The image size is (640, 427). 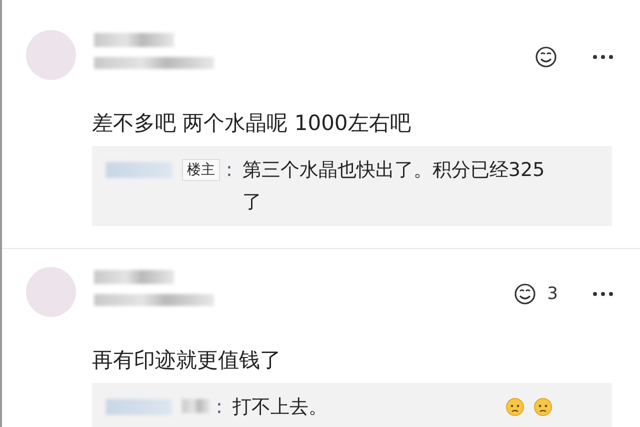 What do you see at coordinates (196, 406) in the screenshot?
I see `blurred-badge` at bounding box center [196, 406].